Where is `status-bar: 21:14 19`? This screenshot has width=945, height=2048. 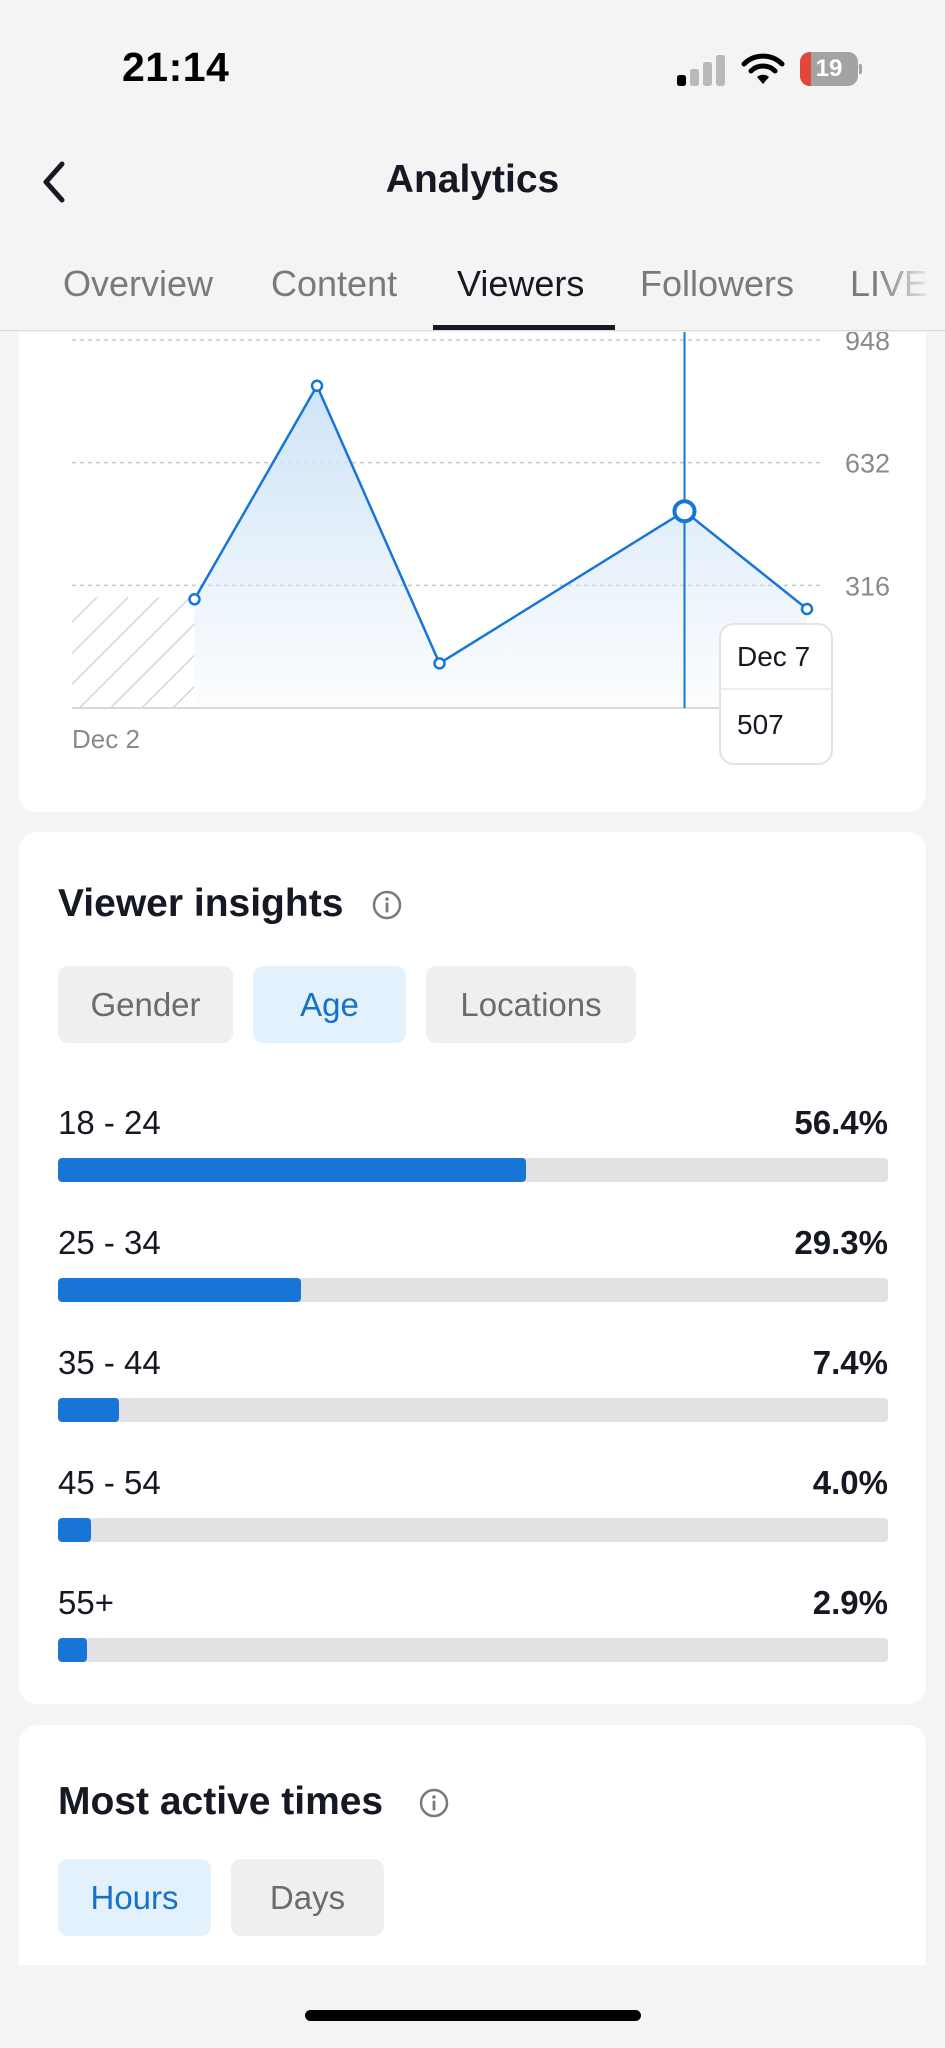
status-bar: 21:14 19 is located at coordinates (472, 65).